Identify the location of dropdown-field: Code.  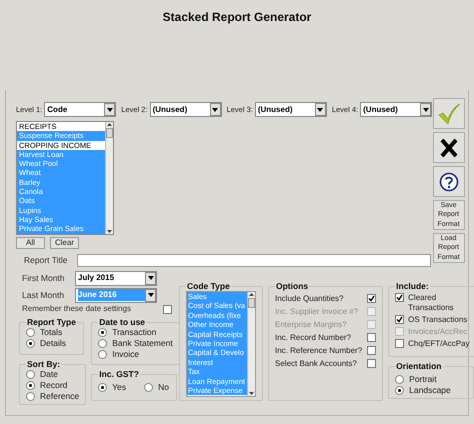
(80, 109).